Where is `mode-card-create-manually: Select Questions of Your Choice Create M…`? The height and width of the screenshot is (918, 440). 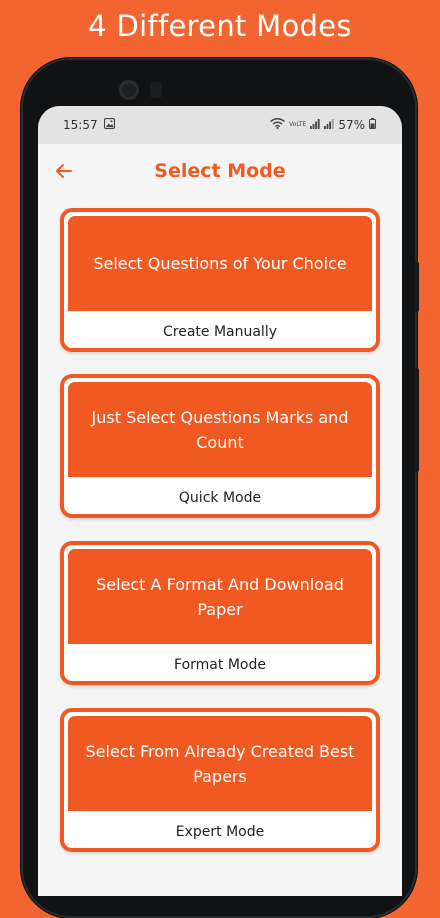 mode-card-create-manually: Select Questions of Your Choice Create M… is located at coordinates (220, 280).